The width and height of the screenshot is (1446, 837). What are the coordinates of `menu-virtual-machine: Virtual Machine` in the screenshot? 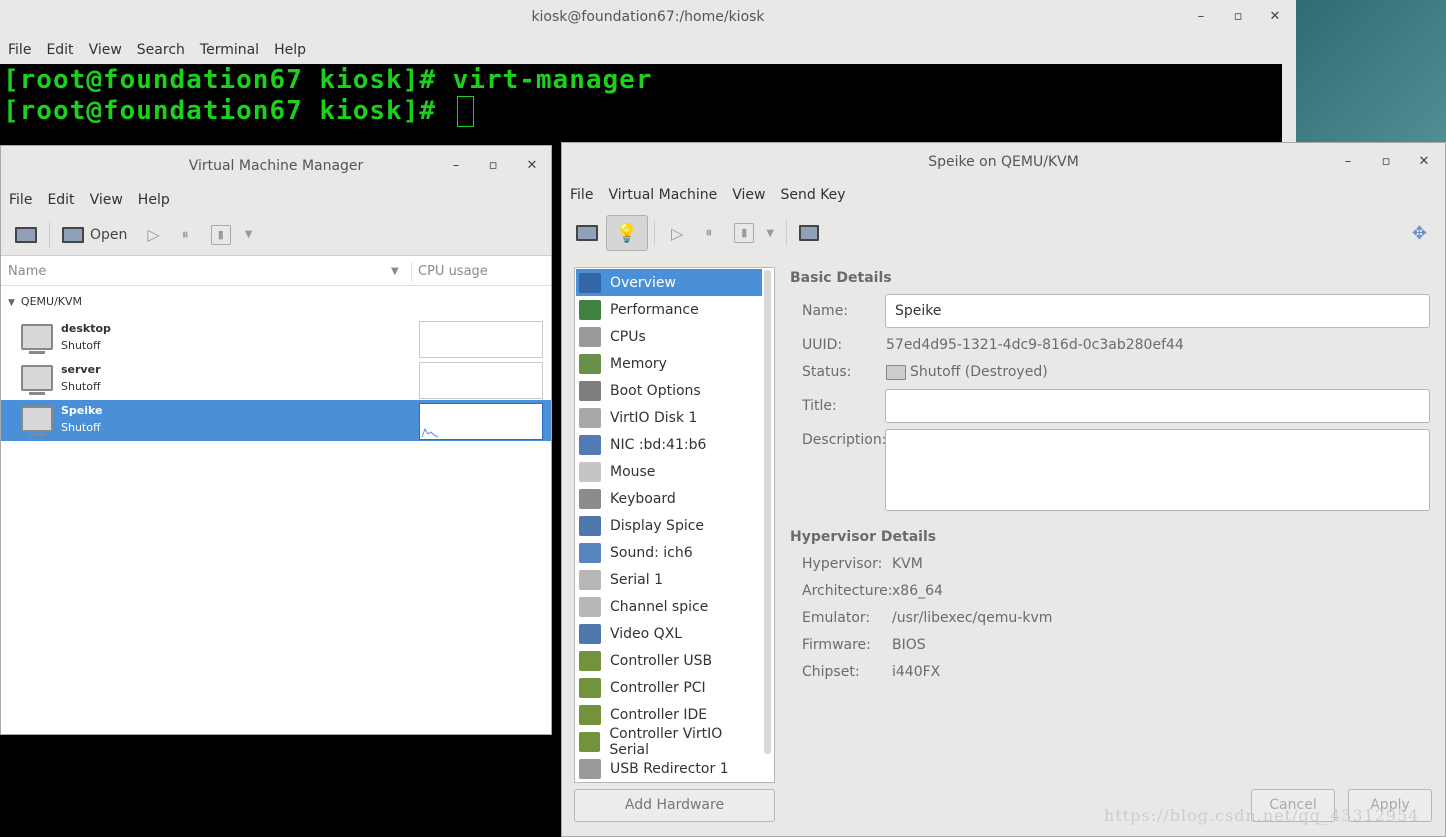 It's located at (662, 195).